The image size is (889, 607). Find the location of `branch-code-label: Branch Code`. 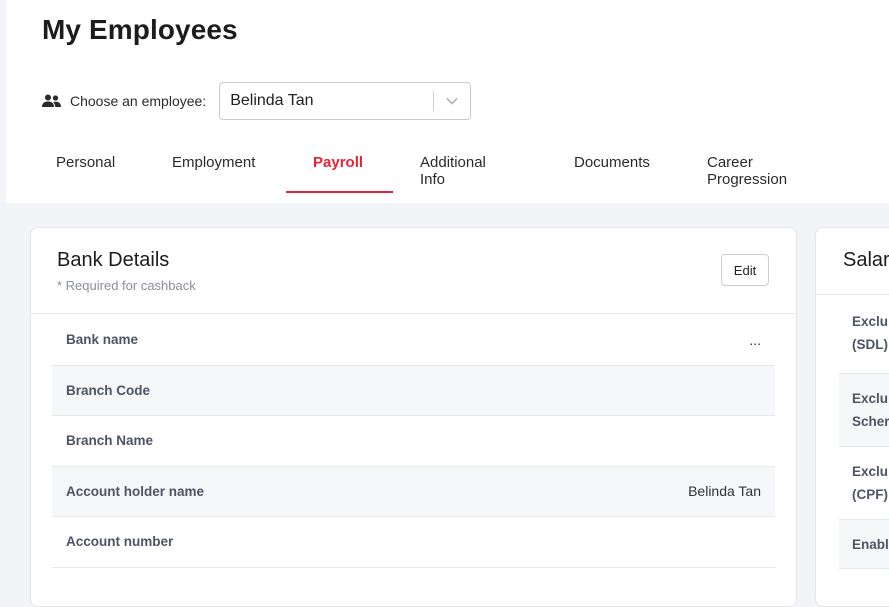

branch-code-label: Branch Code is located at coordinates (108, 390).